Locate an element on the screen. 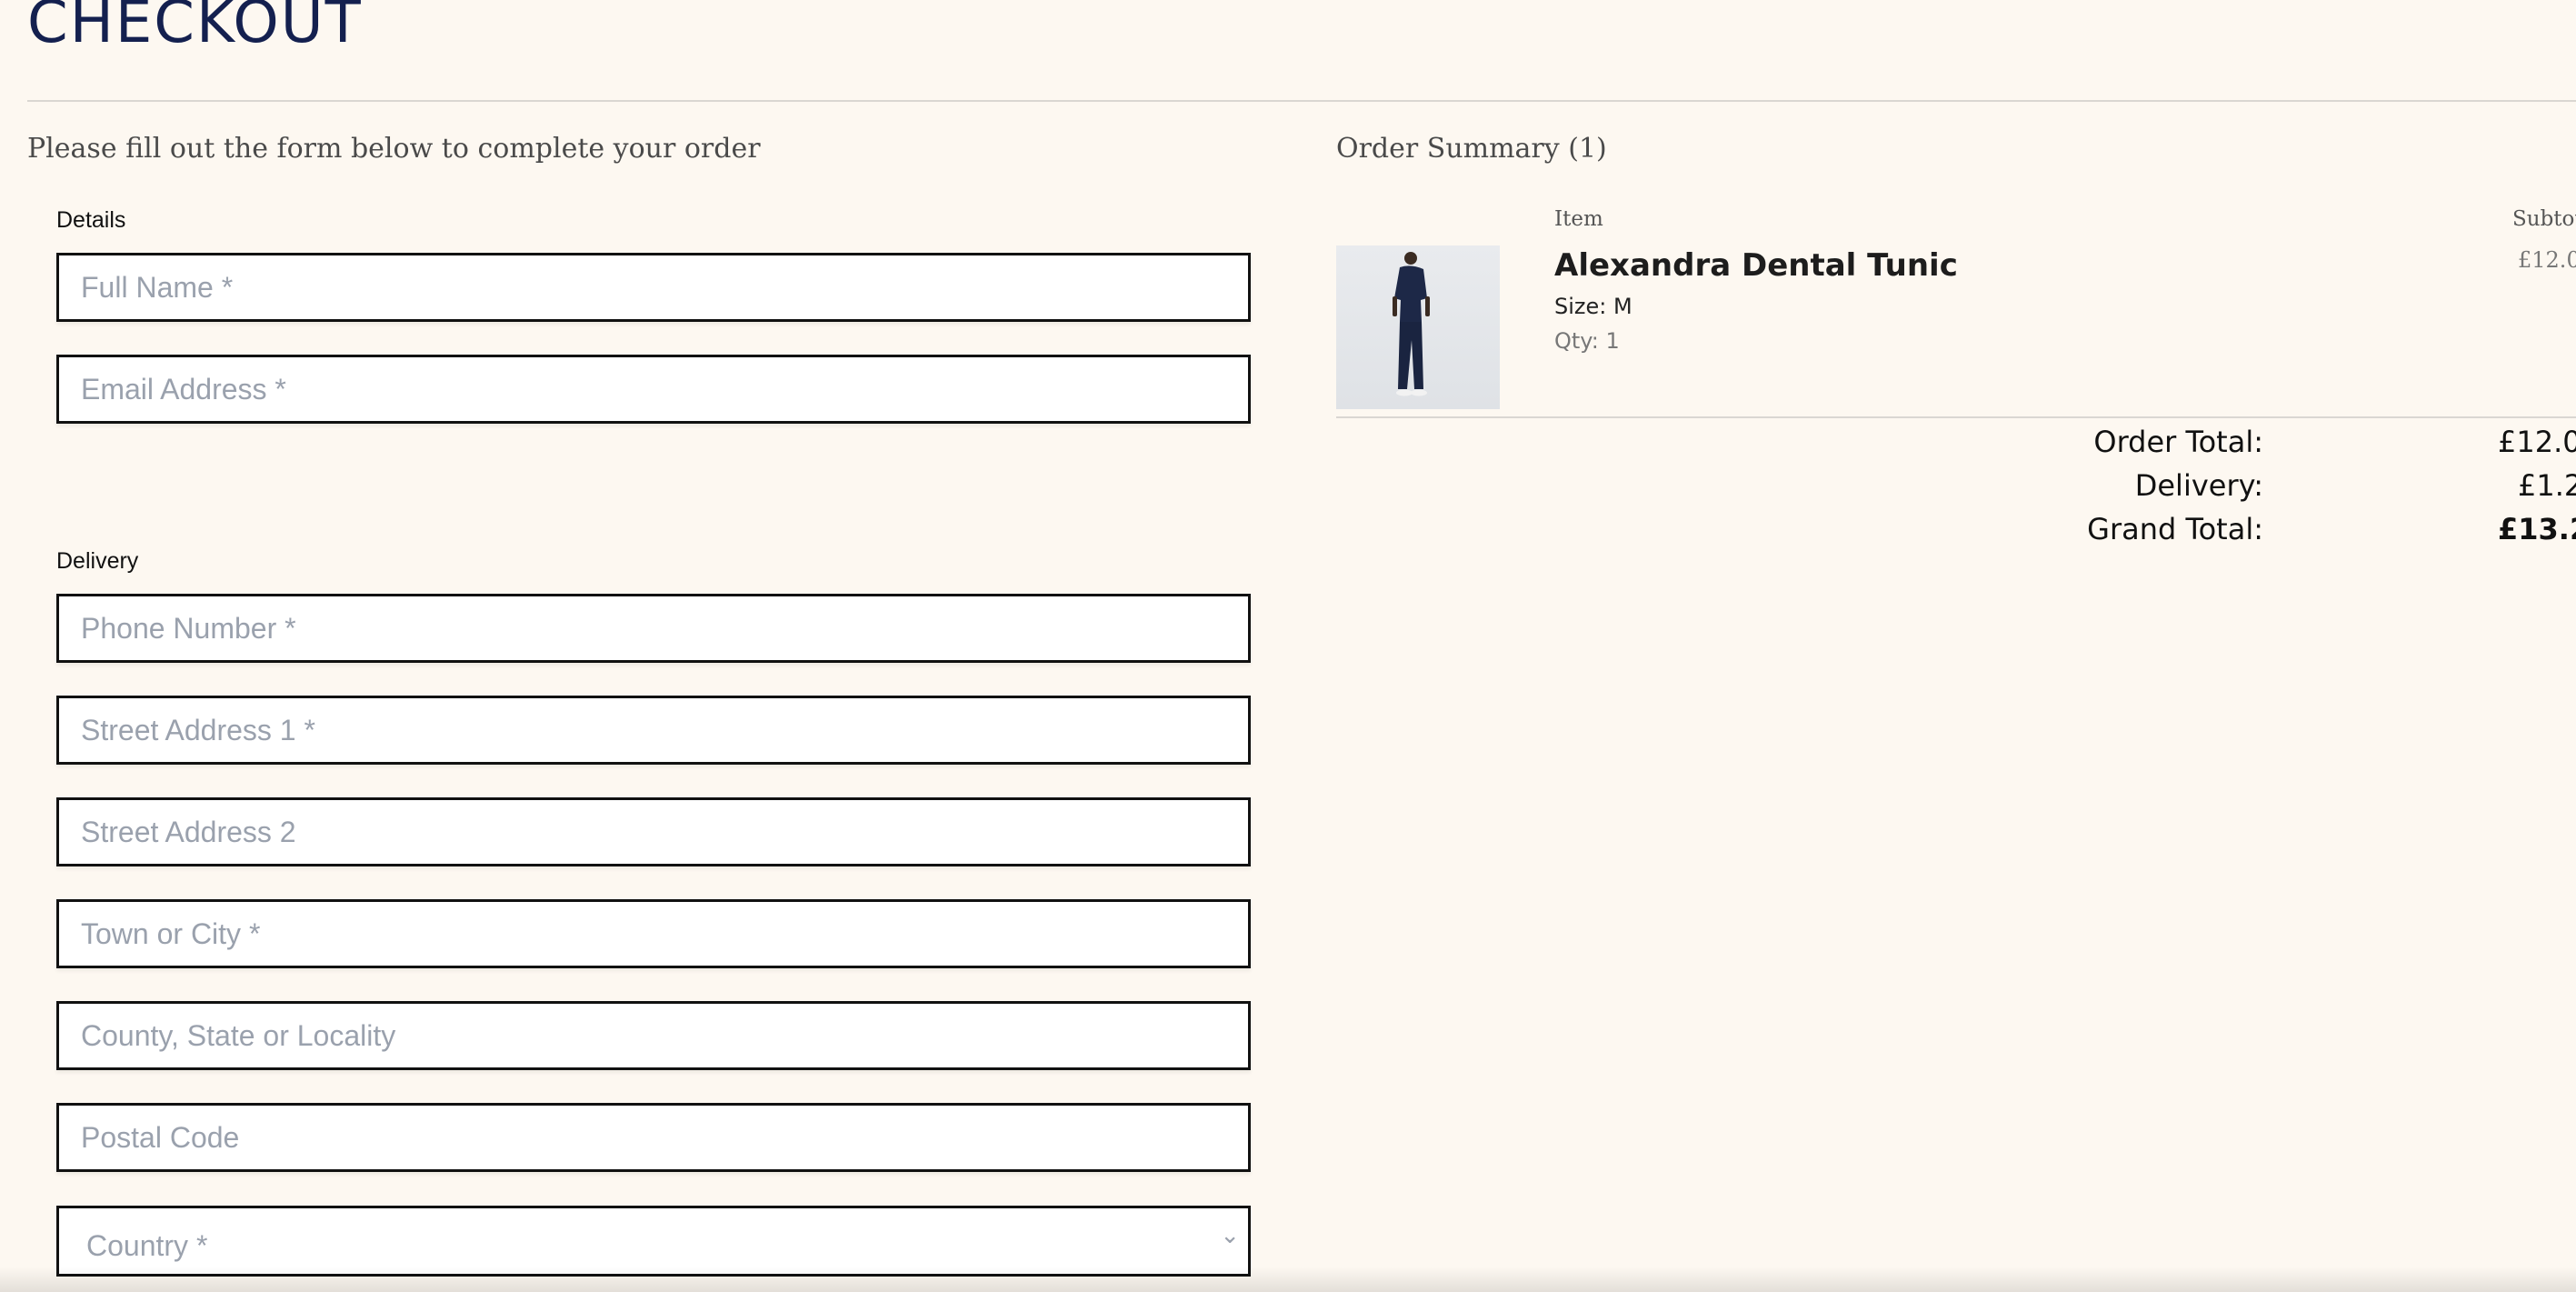 This screenshot has height=1292, width=2576. email-input is located at coordinates (653, 389).